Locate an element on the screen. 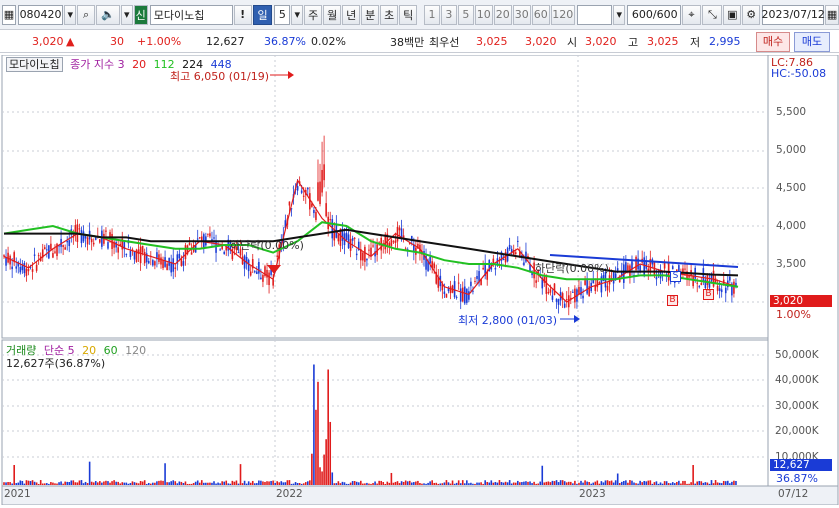 The height and width of the screenshot is (508, 839). sell-button: 매도 is located at coordinates (812, 42).